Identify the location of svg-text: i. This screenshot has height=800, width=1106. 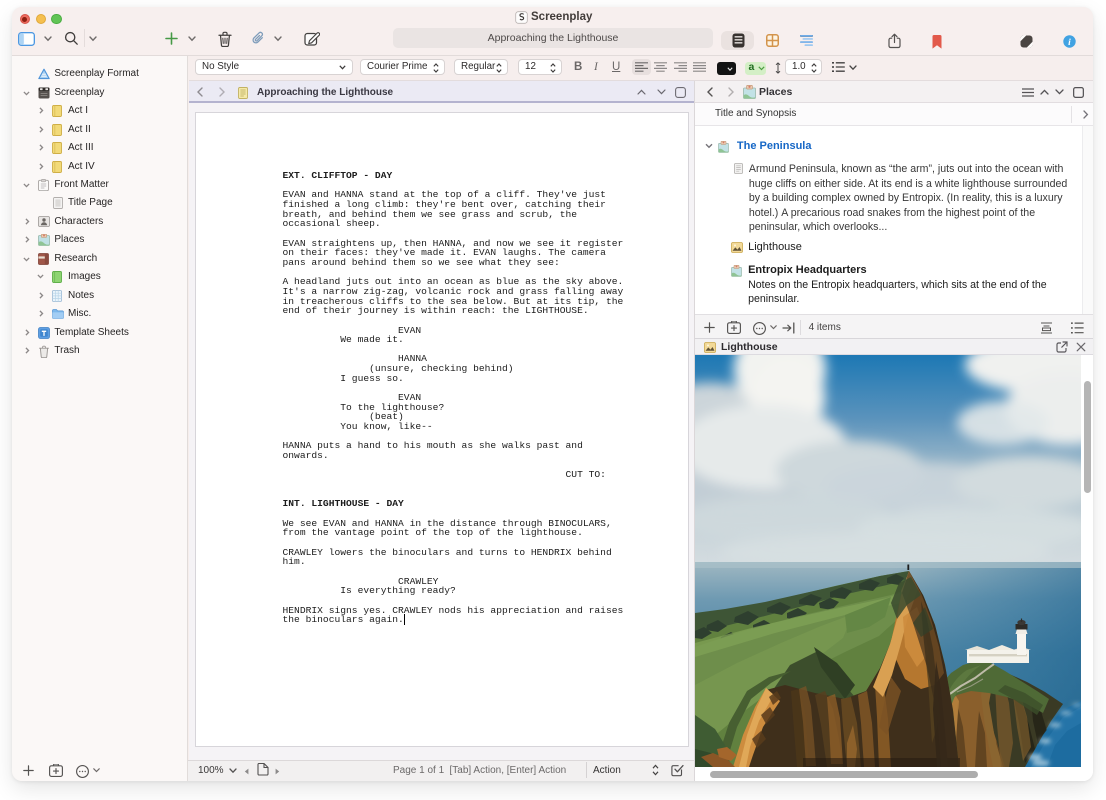
(1069, 43).